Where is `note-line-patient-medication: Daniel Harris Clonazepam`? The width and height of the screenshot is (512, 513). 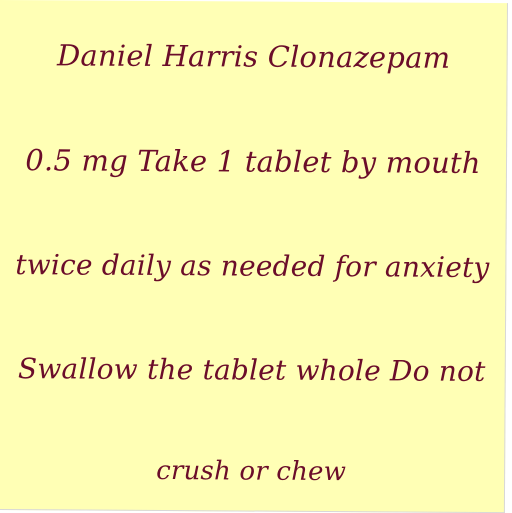
note-line-patient-medication: Daniel Harris Clonazepam is located at coordinates (253, 56).